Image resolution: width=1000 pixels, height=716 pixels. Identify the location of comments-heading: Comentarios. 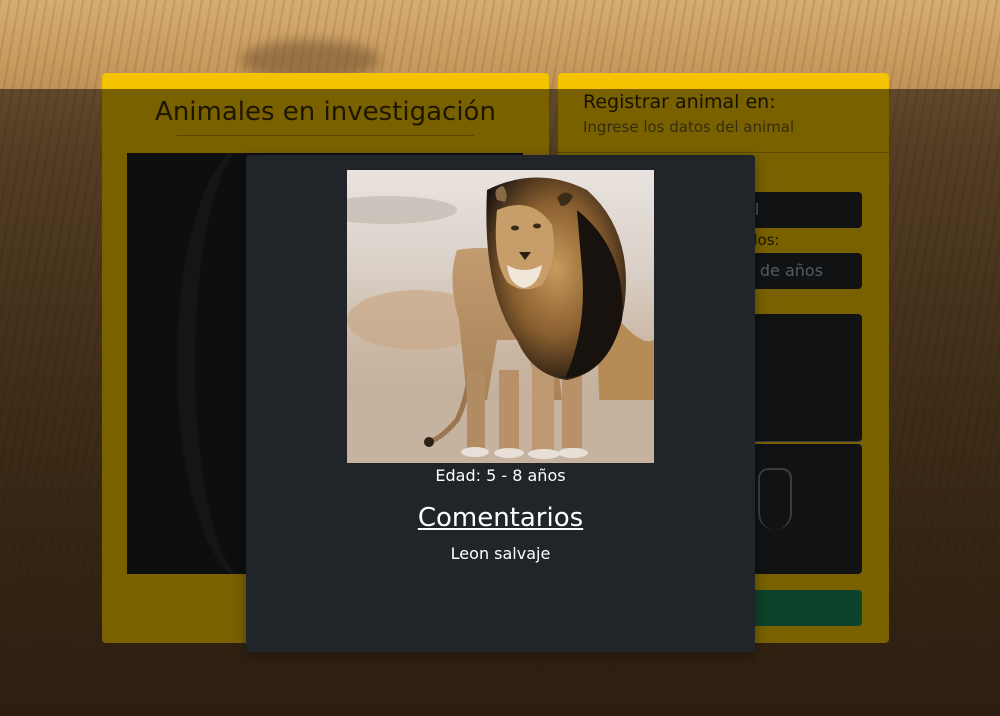
(500, 518).